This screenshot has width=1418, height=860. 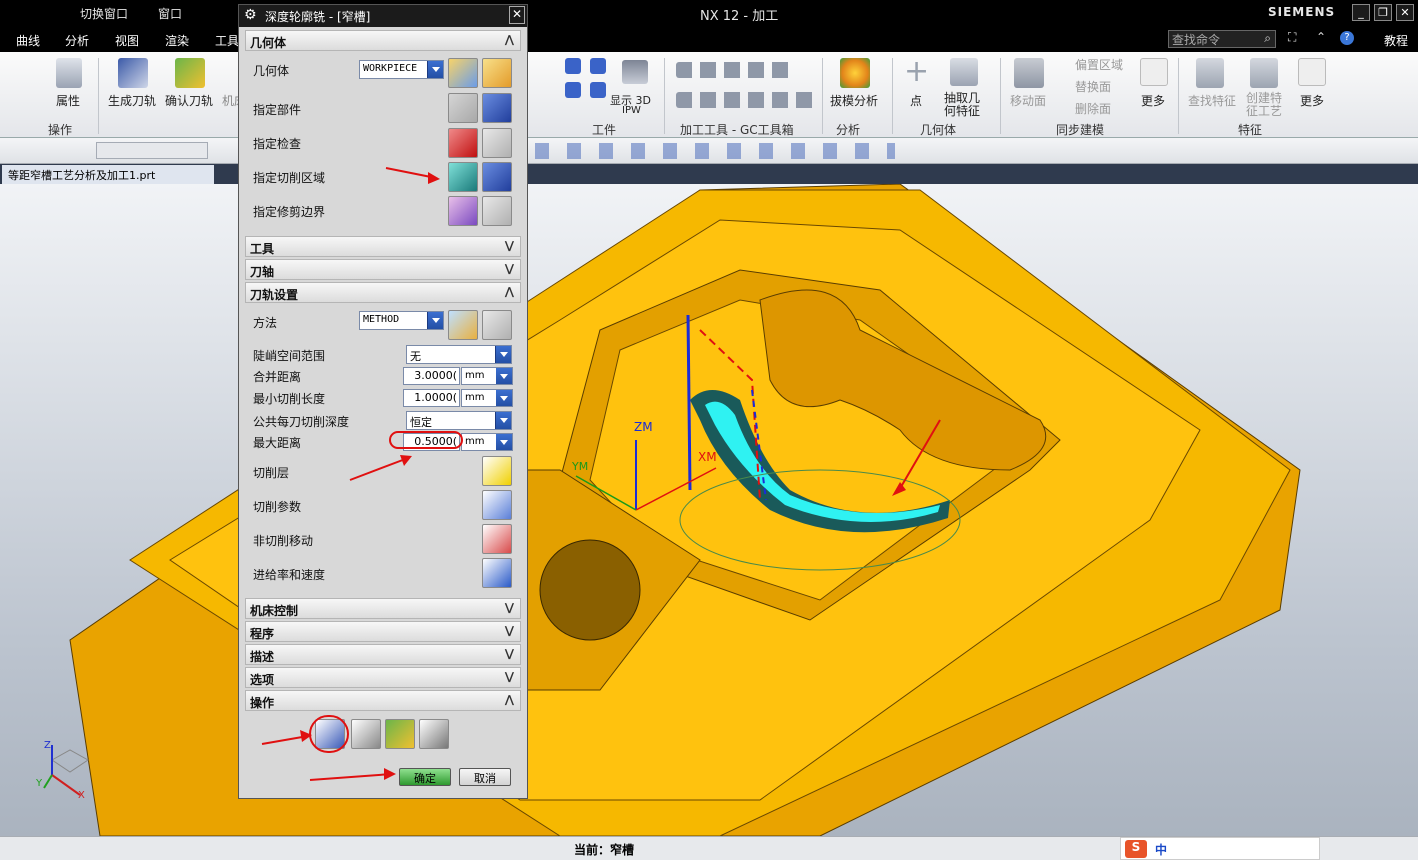 What do you see at coordinates (350, 474) in the screenshot?
I see `annotation-arrows` at bounding box center [350, 474].